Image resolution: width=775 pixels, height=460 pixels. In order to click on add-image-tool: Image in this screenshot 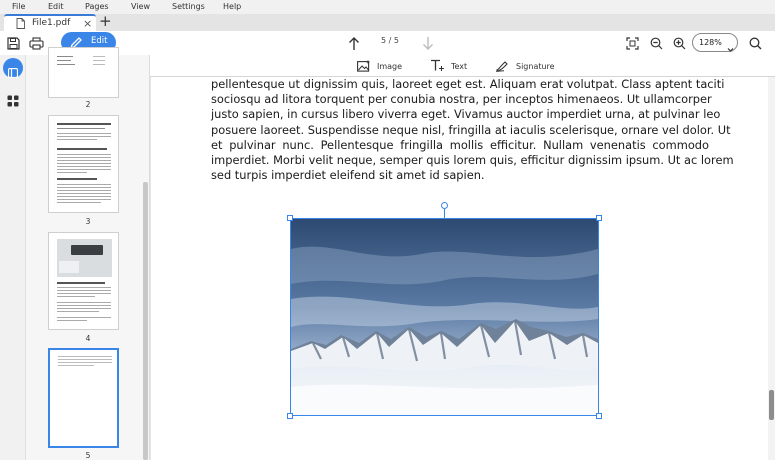, I will do `click(379, 66)`.